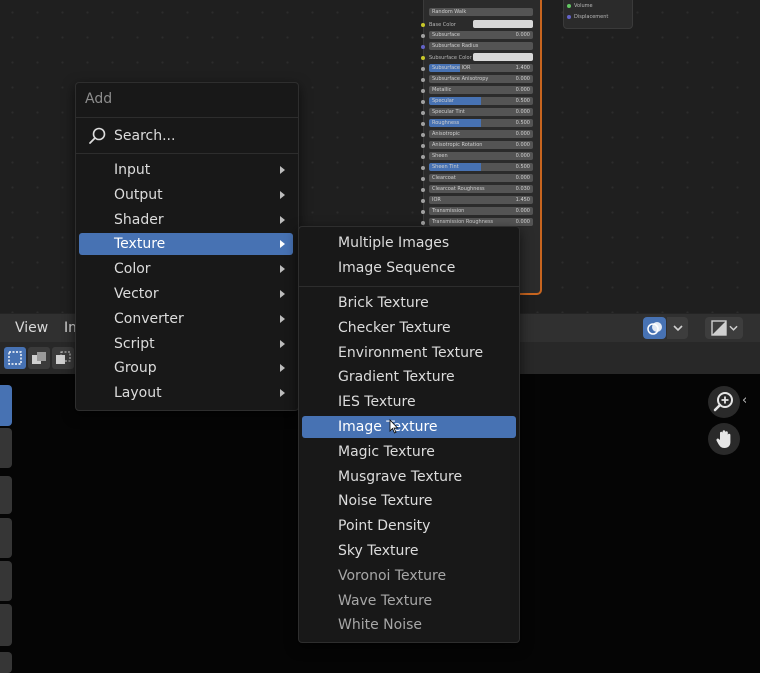 Image resolution: width=760 pixels, height=673 pixels. I want to click on menu-title: Add, so click(99, 99).